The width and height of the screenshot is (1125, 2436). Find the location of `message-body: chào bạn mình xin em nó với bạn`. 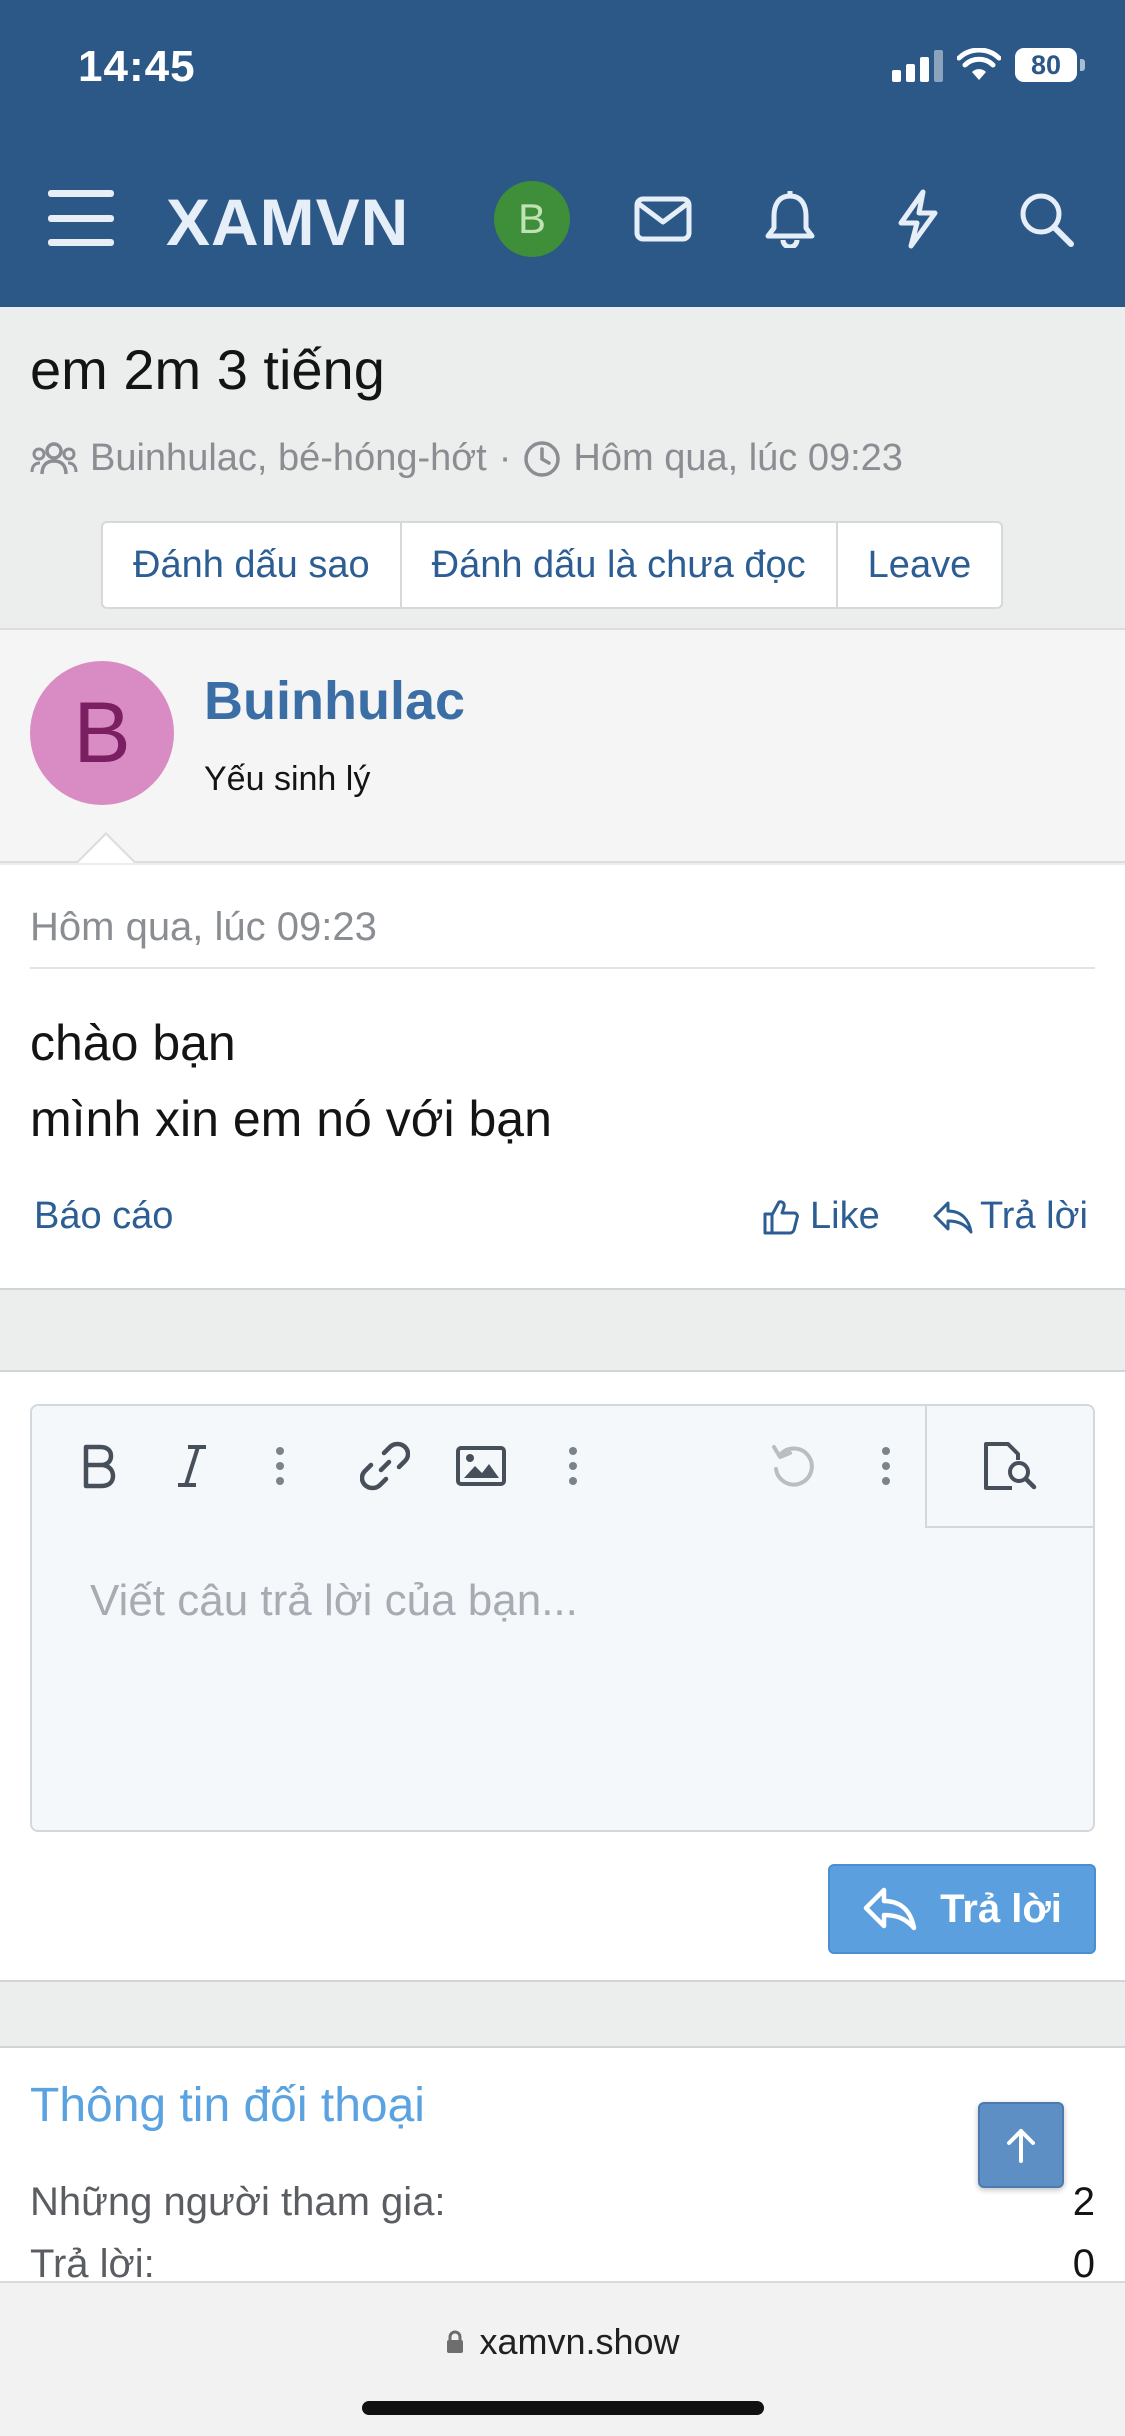

message-body: chào bạn mình xin em nó với bạn is located at coordinates (291, 1081).